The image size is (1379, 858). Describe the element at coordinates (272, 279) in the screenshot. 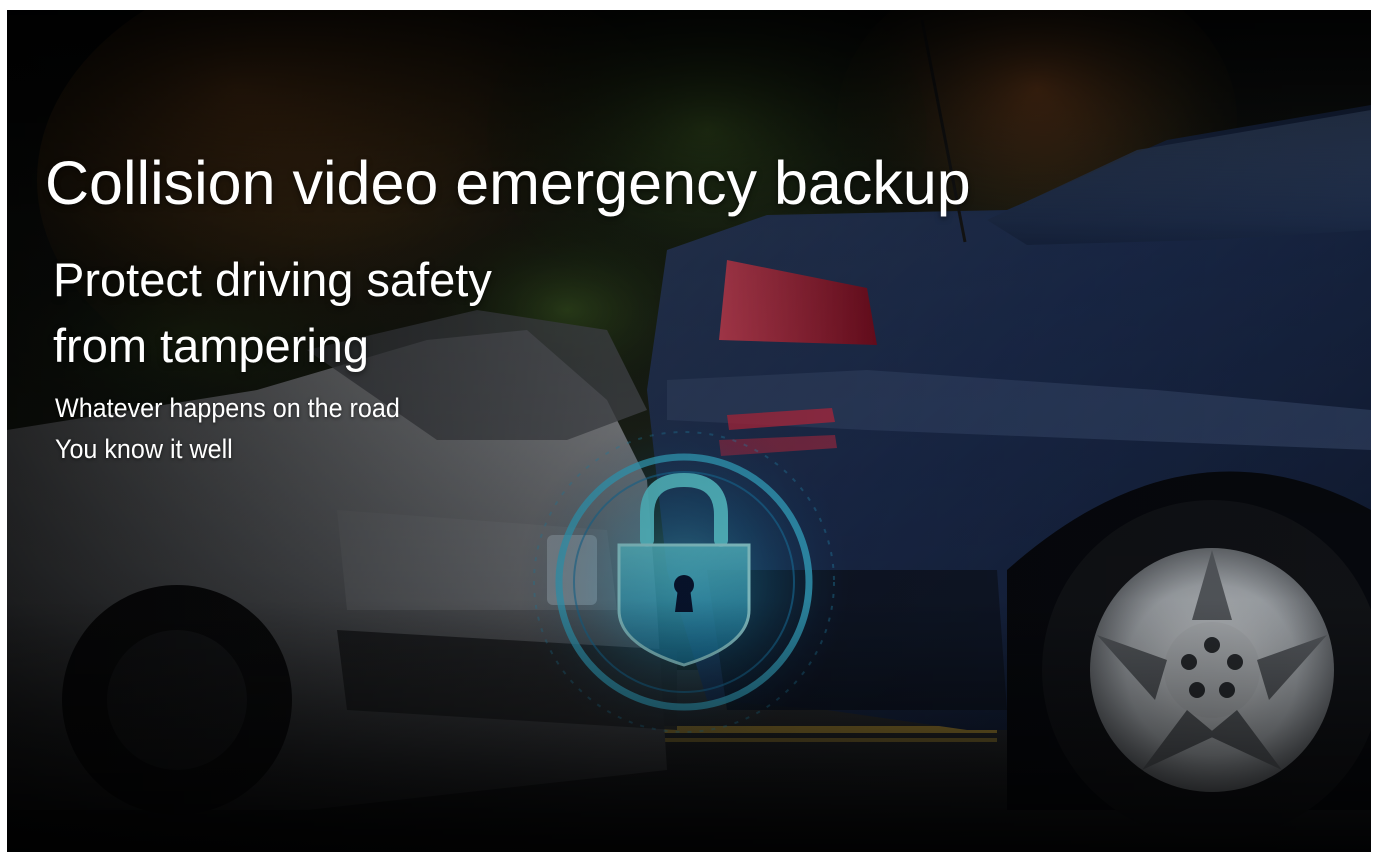

I see `subheadline-line-1: Protect driving safety` at that location.